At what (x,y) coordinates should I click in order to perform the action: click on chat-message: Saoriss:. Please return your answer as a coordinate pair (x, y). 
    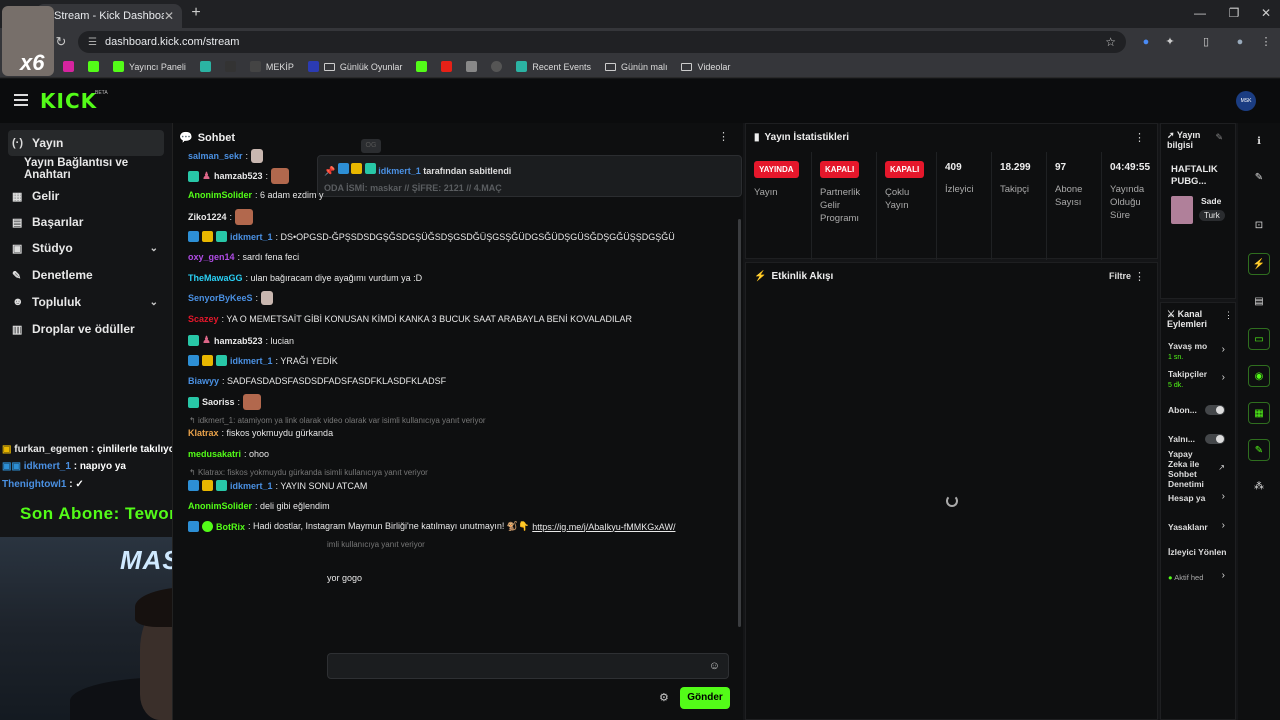
    Looking at the image, I should click on (225, 402).